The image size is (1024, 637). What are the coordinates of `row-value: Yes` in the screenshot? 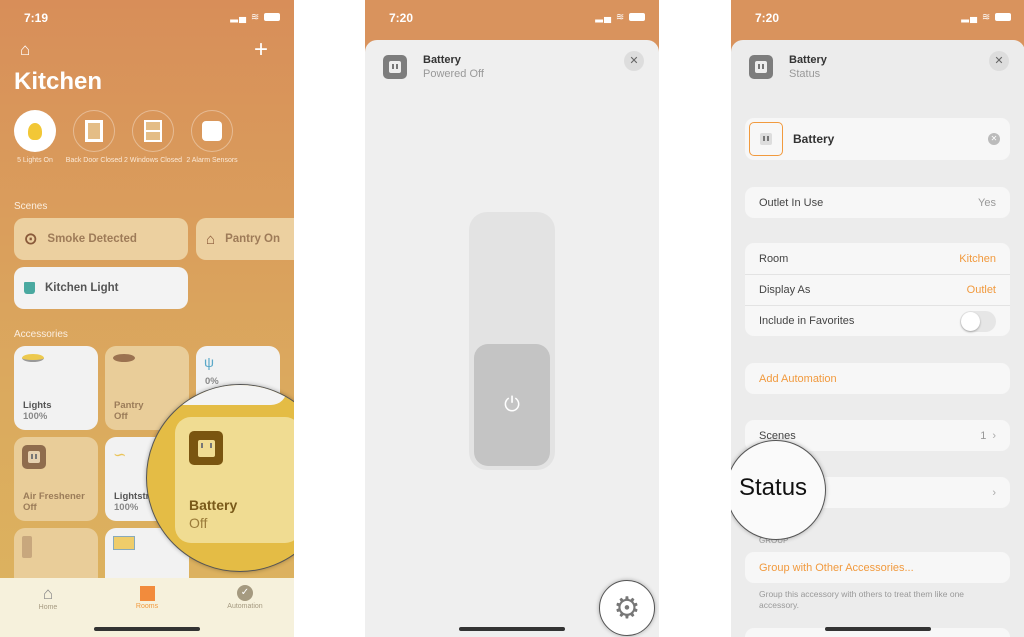 It's located at (987, 202).